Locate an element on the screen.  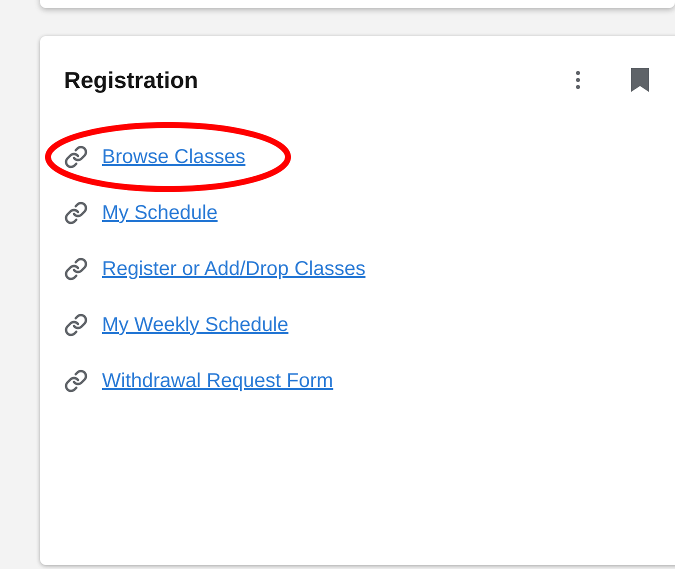
card-title: Registration is located at coordinates (132, 80).